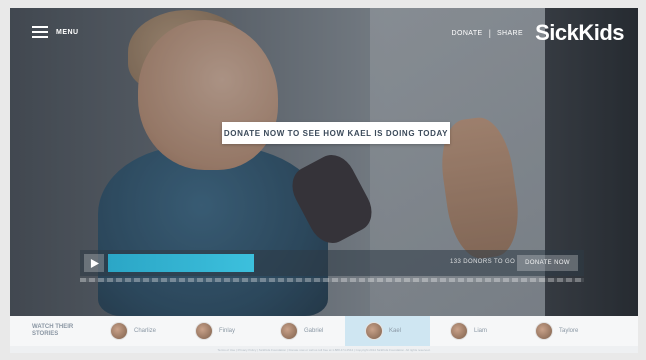  What do you see at coordinates (227, 331) in the screenshot?
I see `story-name: Finlay` at bounding box center [227, 331].